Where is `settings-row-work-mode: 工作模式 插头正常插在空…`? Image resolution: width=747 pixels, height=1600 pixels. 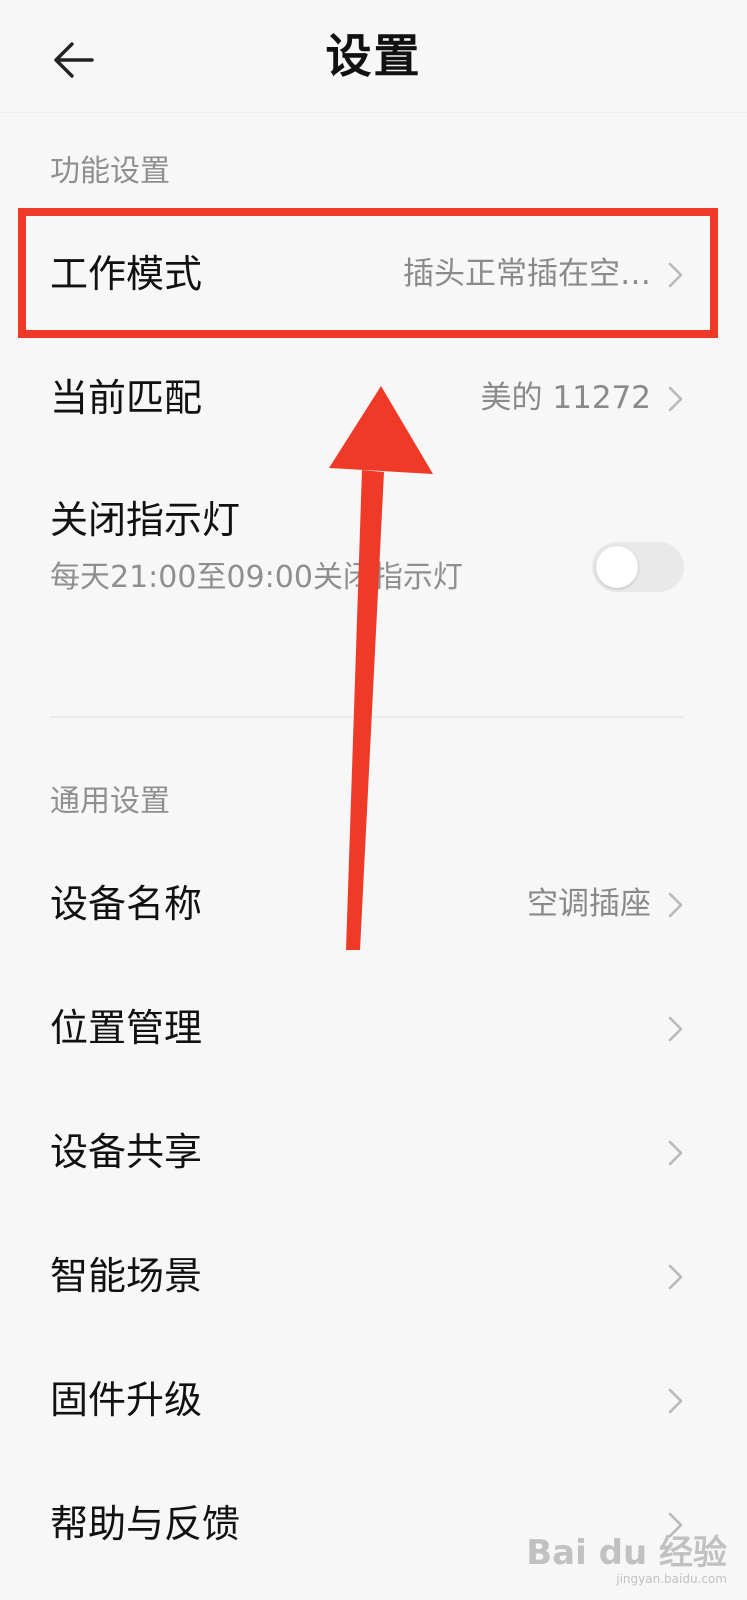 settings-row-work-mode: 工作模式 插头正常插在空… is located at coordinates (373, 274).